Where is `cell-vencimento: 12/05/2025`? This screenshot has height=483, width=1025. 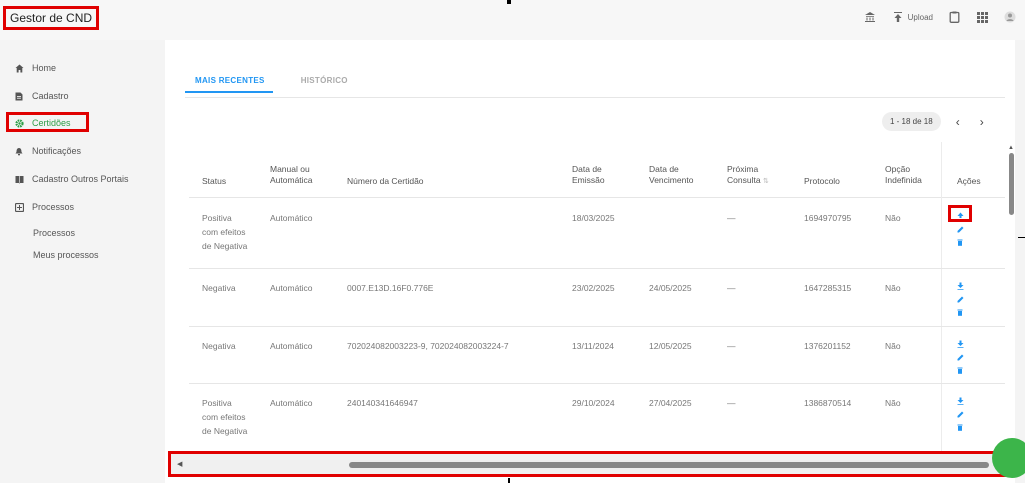
cell-vencimento: 12/05/2025 is located at coordinates (670, 346).